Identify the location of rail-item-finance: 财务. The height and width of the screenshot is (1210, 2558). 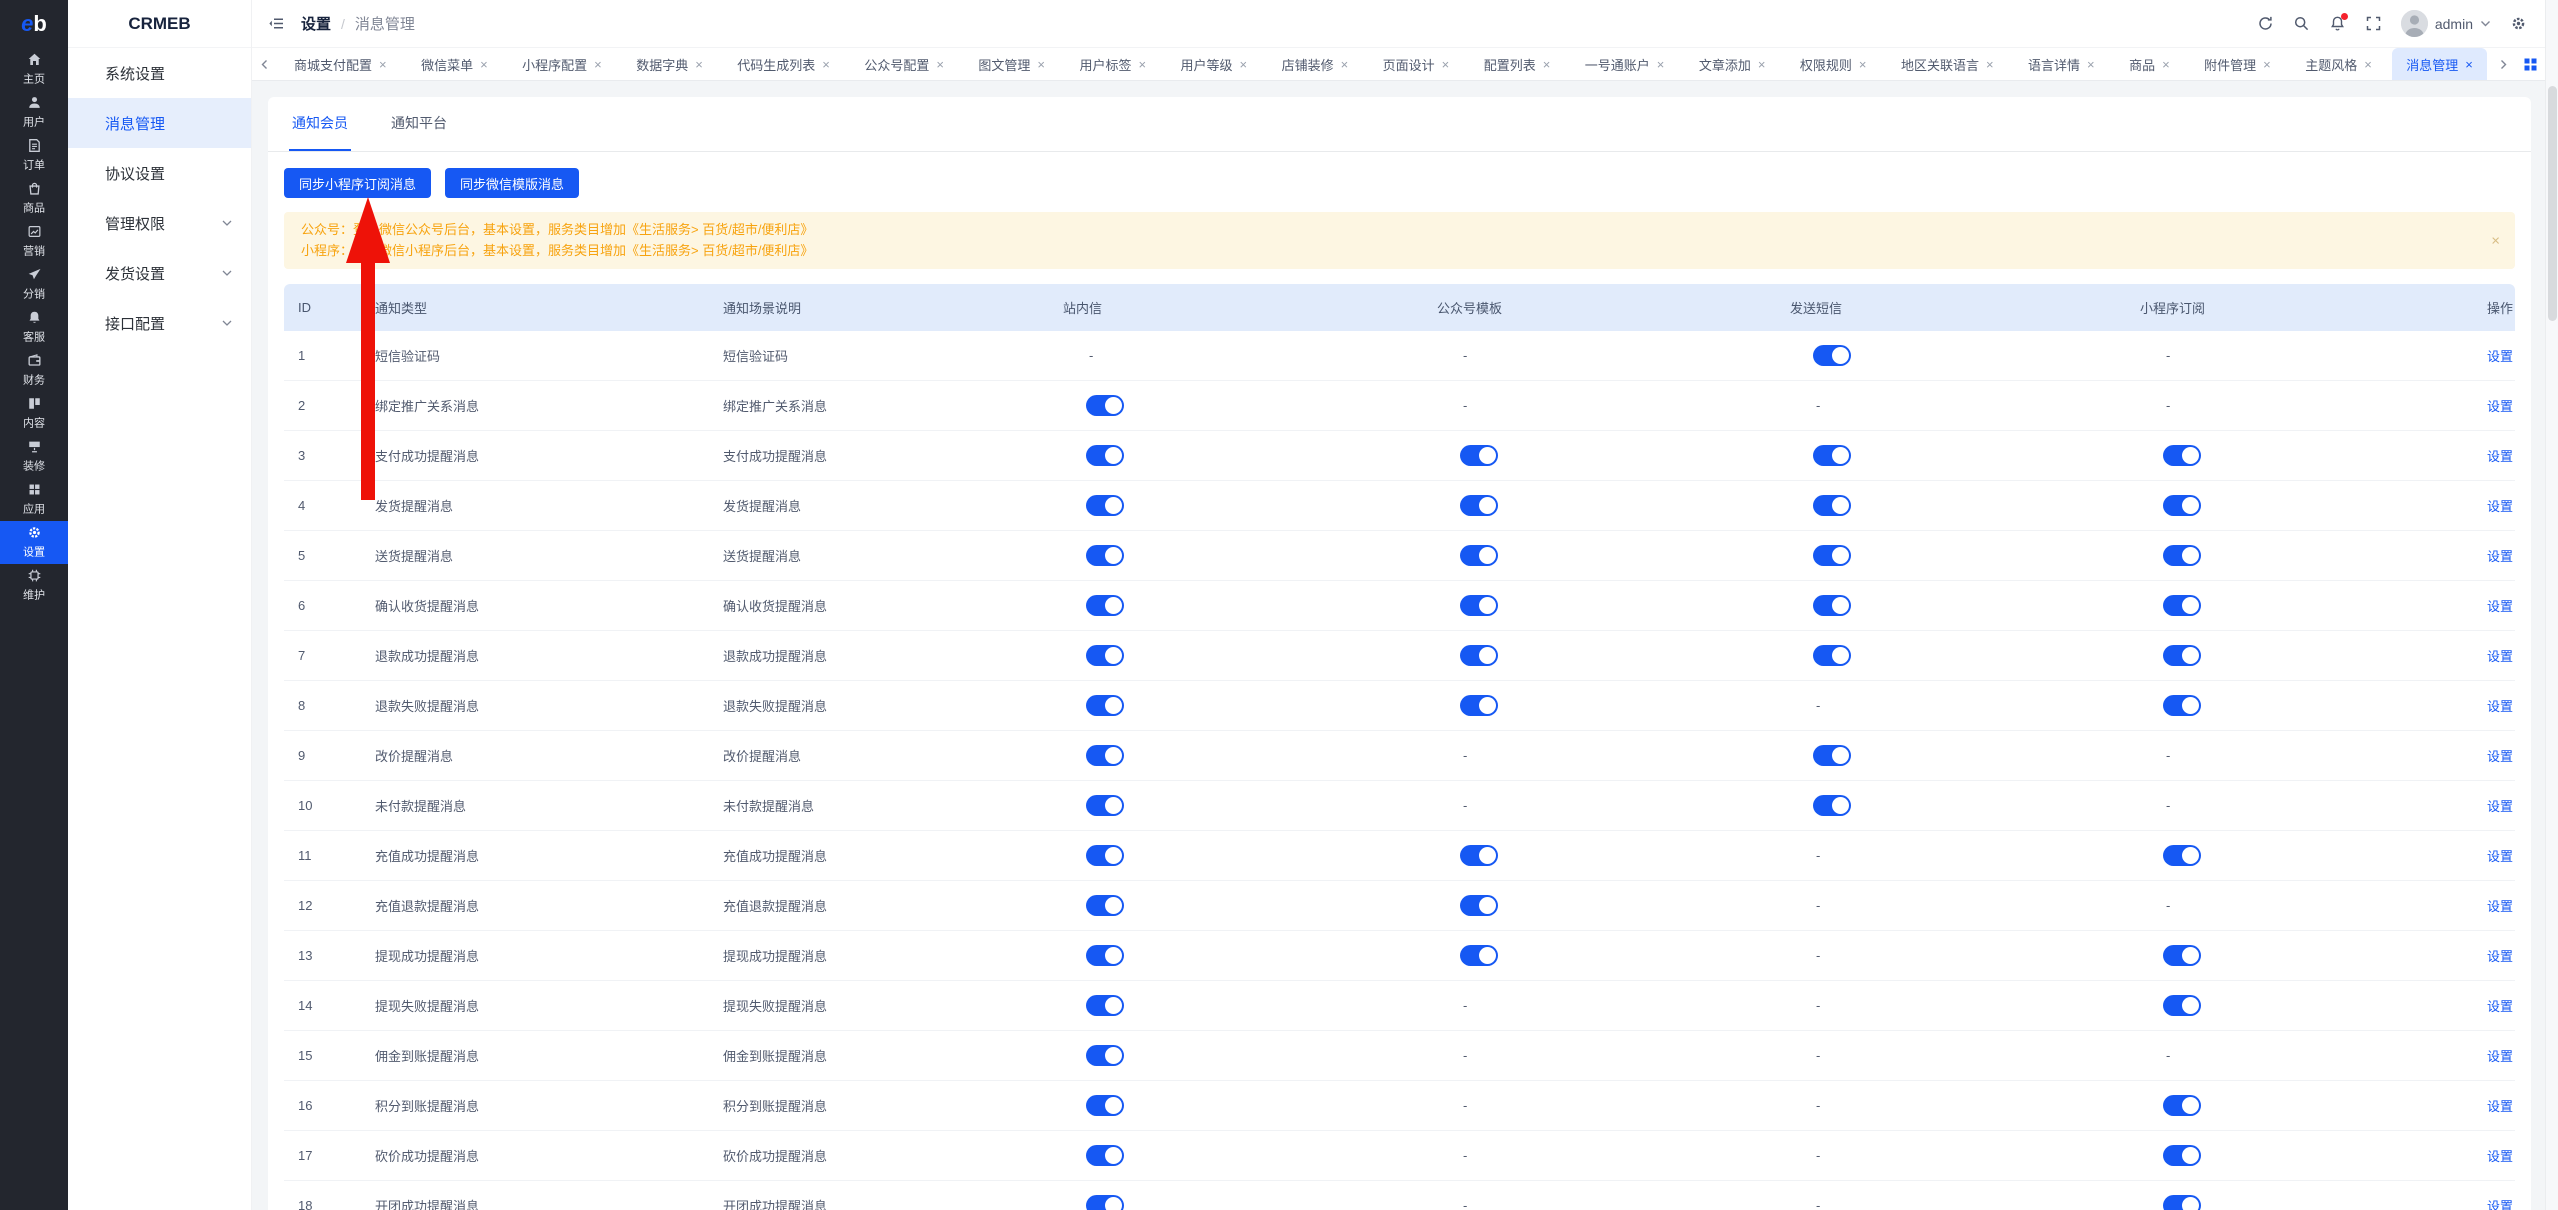
(34, 370).